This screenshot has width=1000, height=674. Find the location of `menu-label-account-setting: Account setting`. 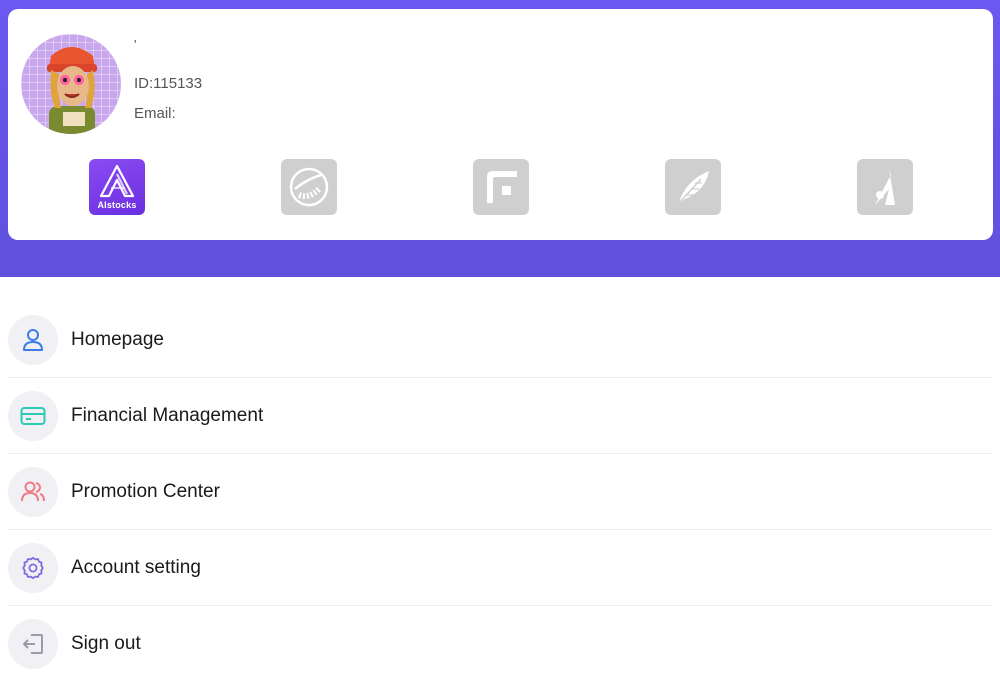

menu-label-account-setting: Account setting is located at coordinates (136, 567).